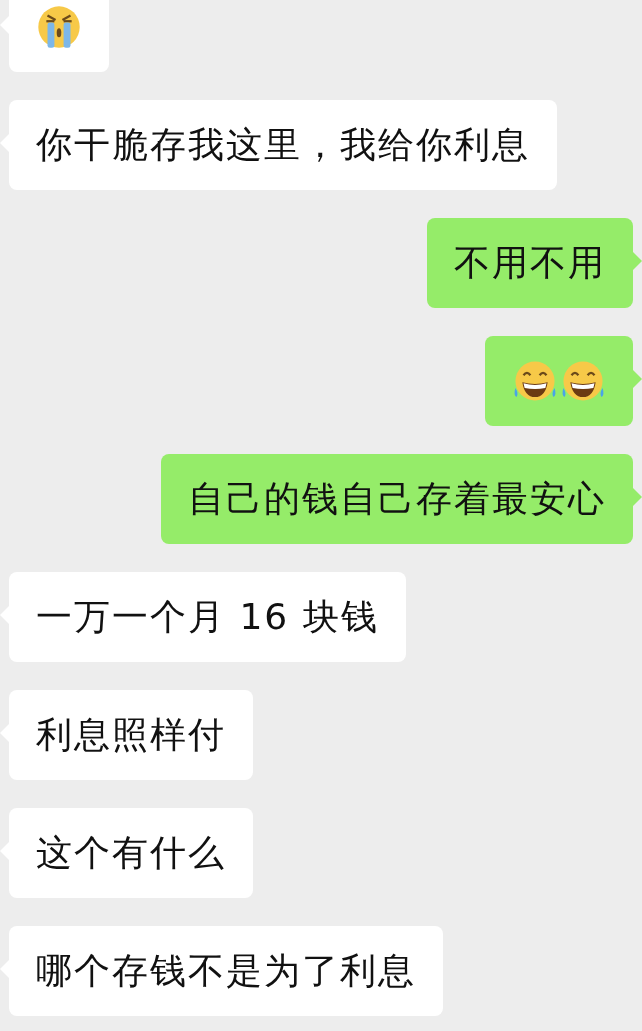 The width and height of the screenshot is (642, 1031). What do you see at coordinates (207, 616) in the screenshot?
I see `message-text: 一万一个月 16 块钱` at bounding box center [207, 616].